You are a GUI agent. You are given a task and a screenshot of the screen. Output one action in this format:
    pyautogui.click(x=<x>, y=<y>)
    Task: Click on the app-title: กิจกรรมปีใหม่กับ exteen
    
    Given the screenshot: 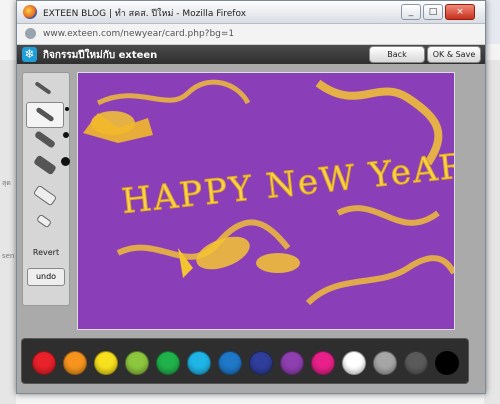 What is the action you would take?
    pyautogui.click(x=100, y=55)
    